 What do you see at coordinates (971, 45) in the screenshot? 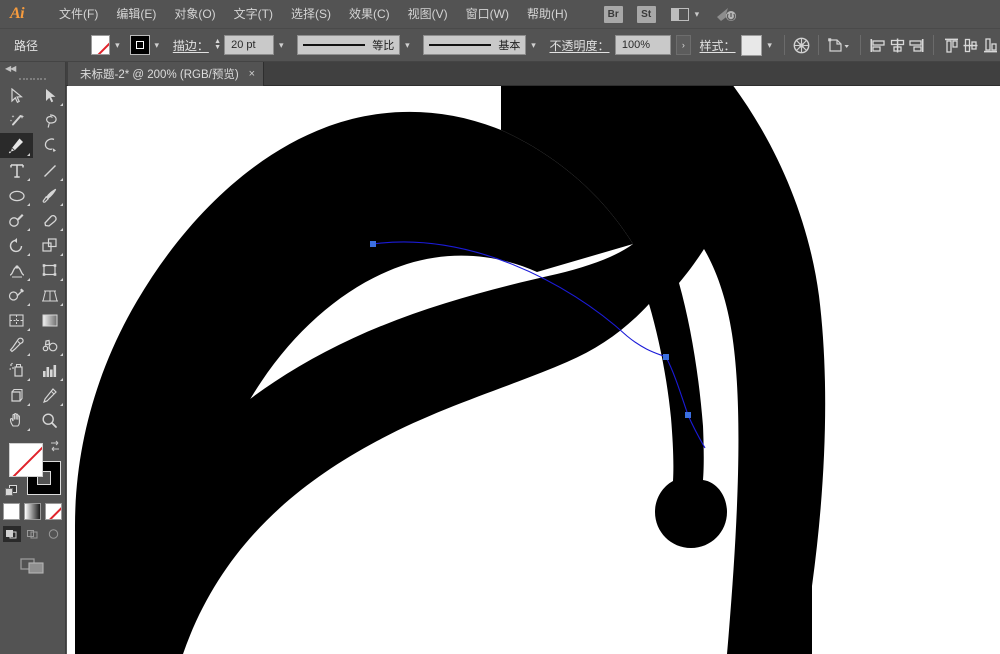
I see `align-center-vertical-icon` at bounding box center [971, 45].